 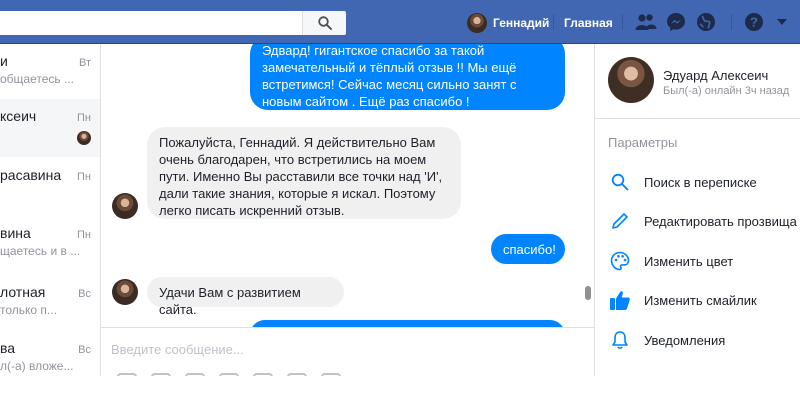 What do you see at coordinates (720, 221) in the screenshot?
I see `option-label: Редактировать прозвища` at bounding box center [720, 221].